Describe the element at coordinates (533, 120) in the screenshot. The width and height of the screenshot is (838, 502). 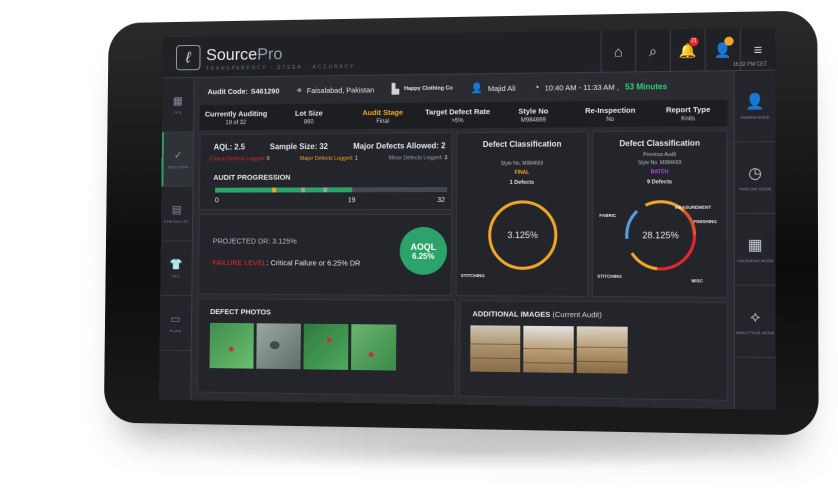
I see `summary-value: M984669` at that location.